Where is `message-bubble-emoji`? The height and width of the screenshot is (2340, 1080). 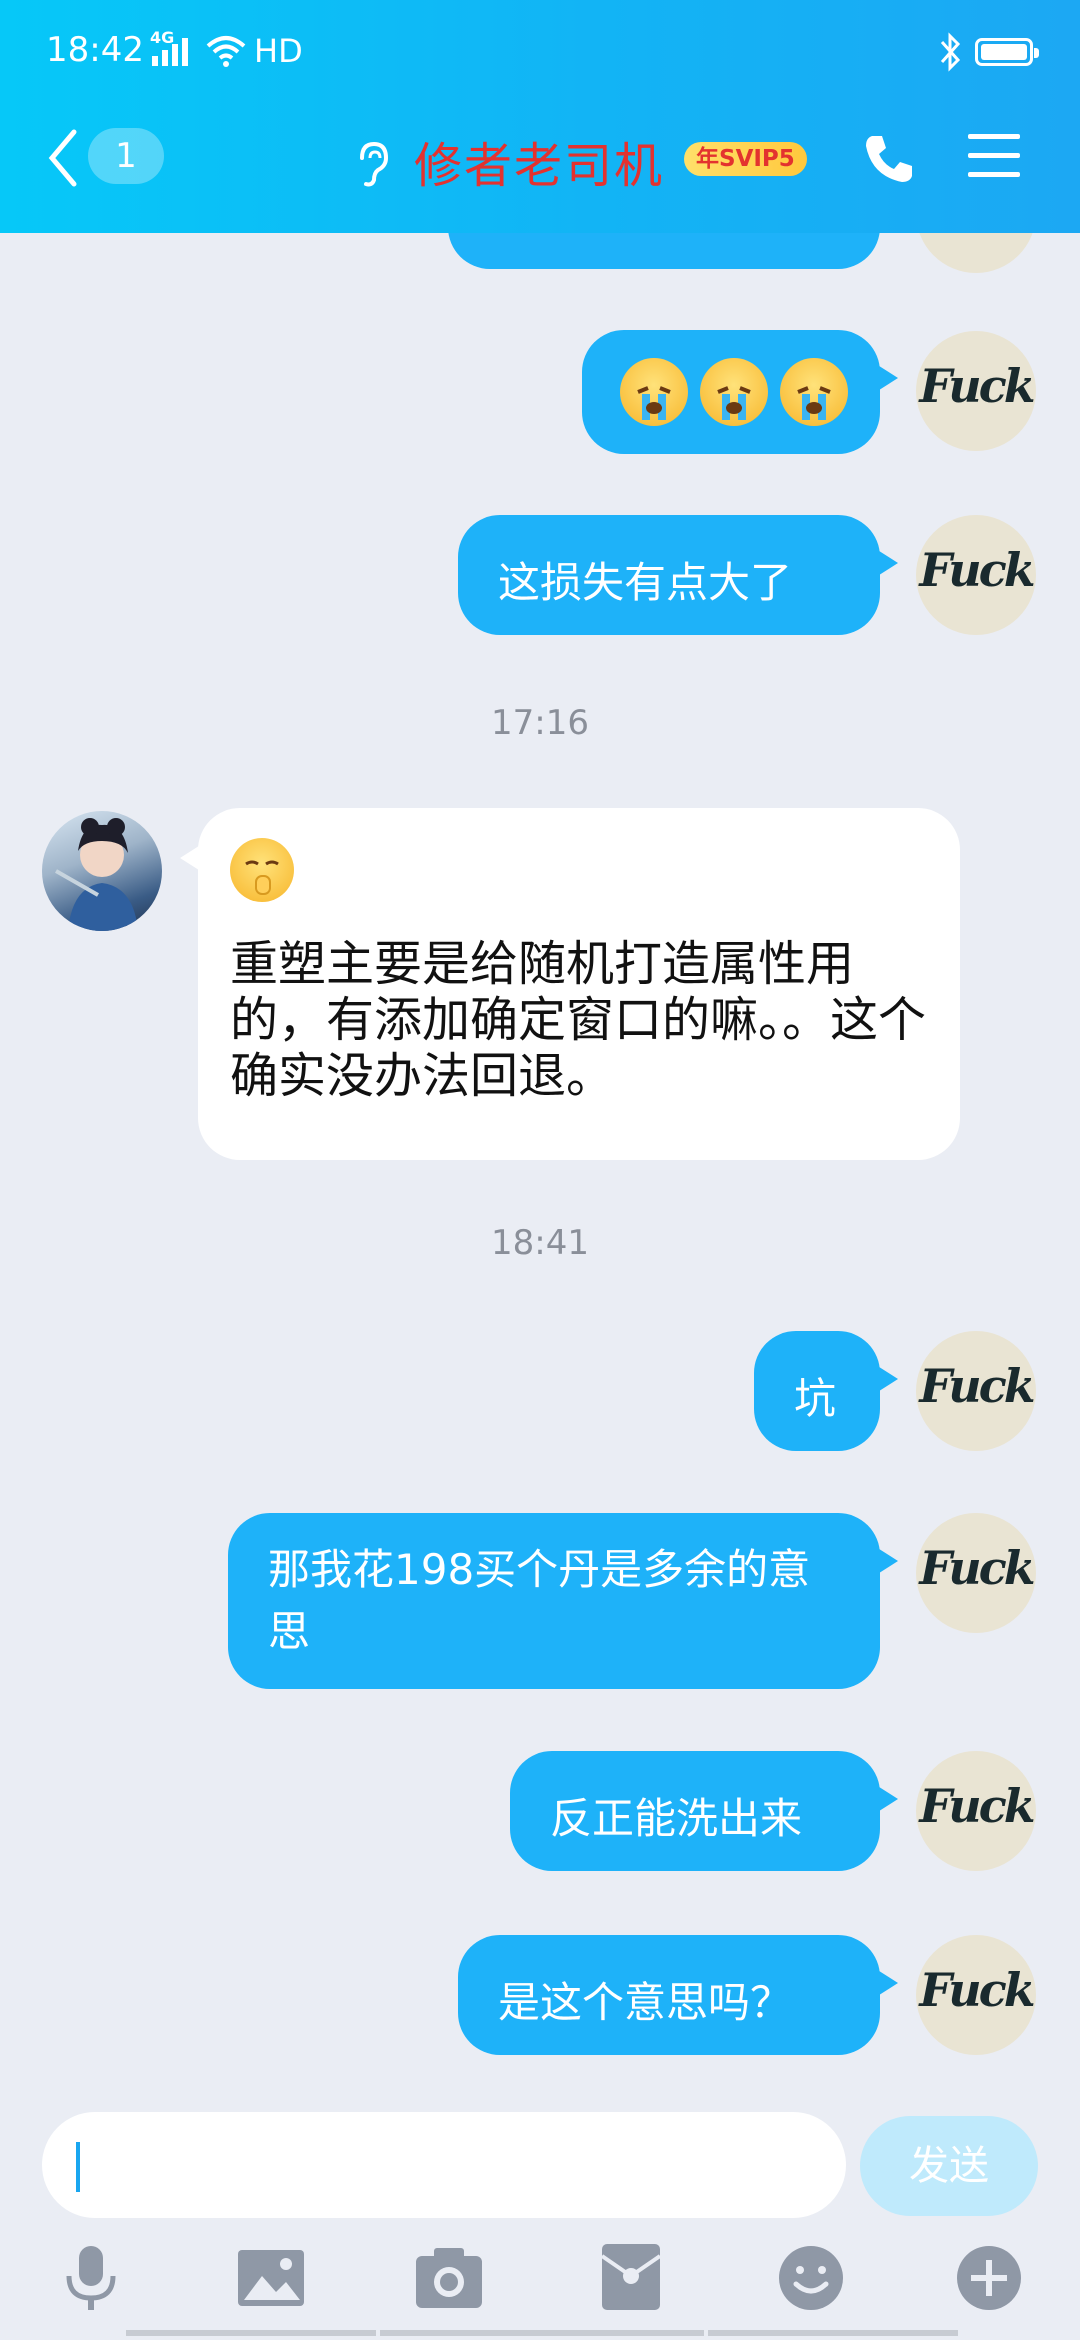 message-bubble-emoji is located at coordinates (740, 392).